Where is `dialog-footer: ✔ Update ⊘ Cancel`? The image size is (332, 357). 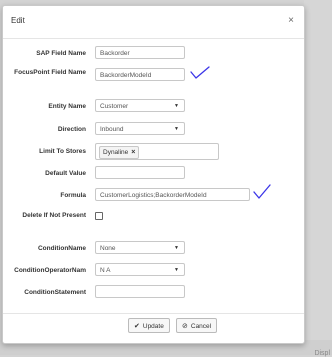
dialog-footer: ✔ Update ⊘ Cancel is located at coordinates (153, 328).